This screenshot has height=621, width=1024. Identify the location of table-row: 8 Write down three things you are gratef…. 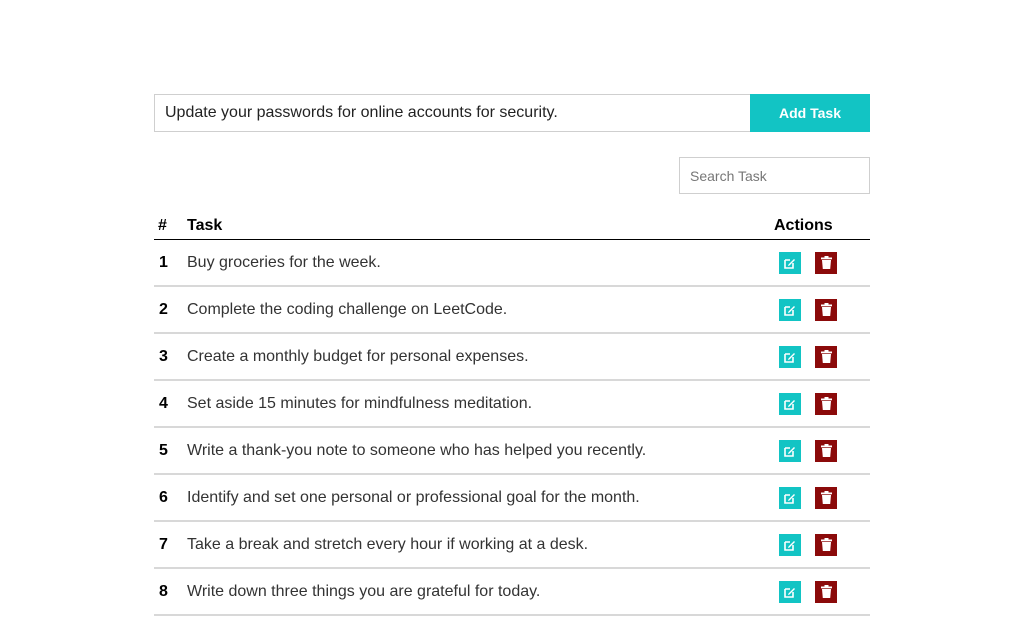
(512, 592).